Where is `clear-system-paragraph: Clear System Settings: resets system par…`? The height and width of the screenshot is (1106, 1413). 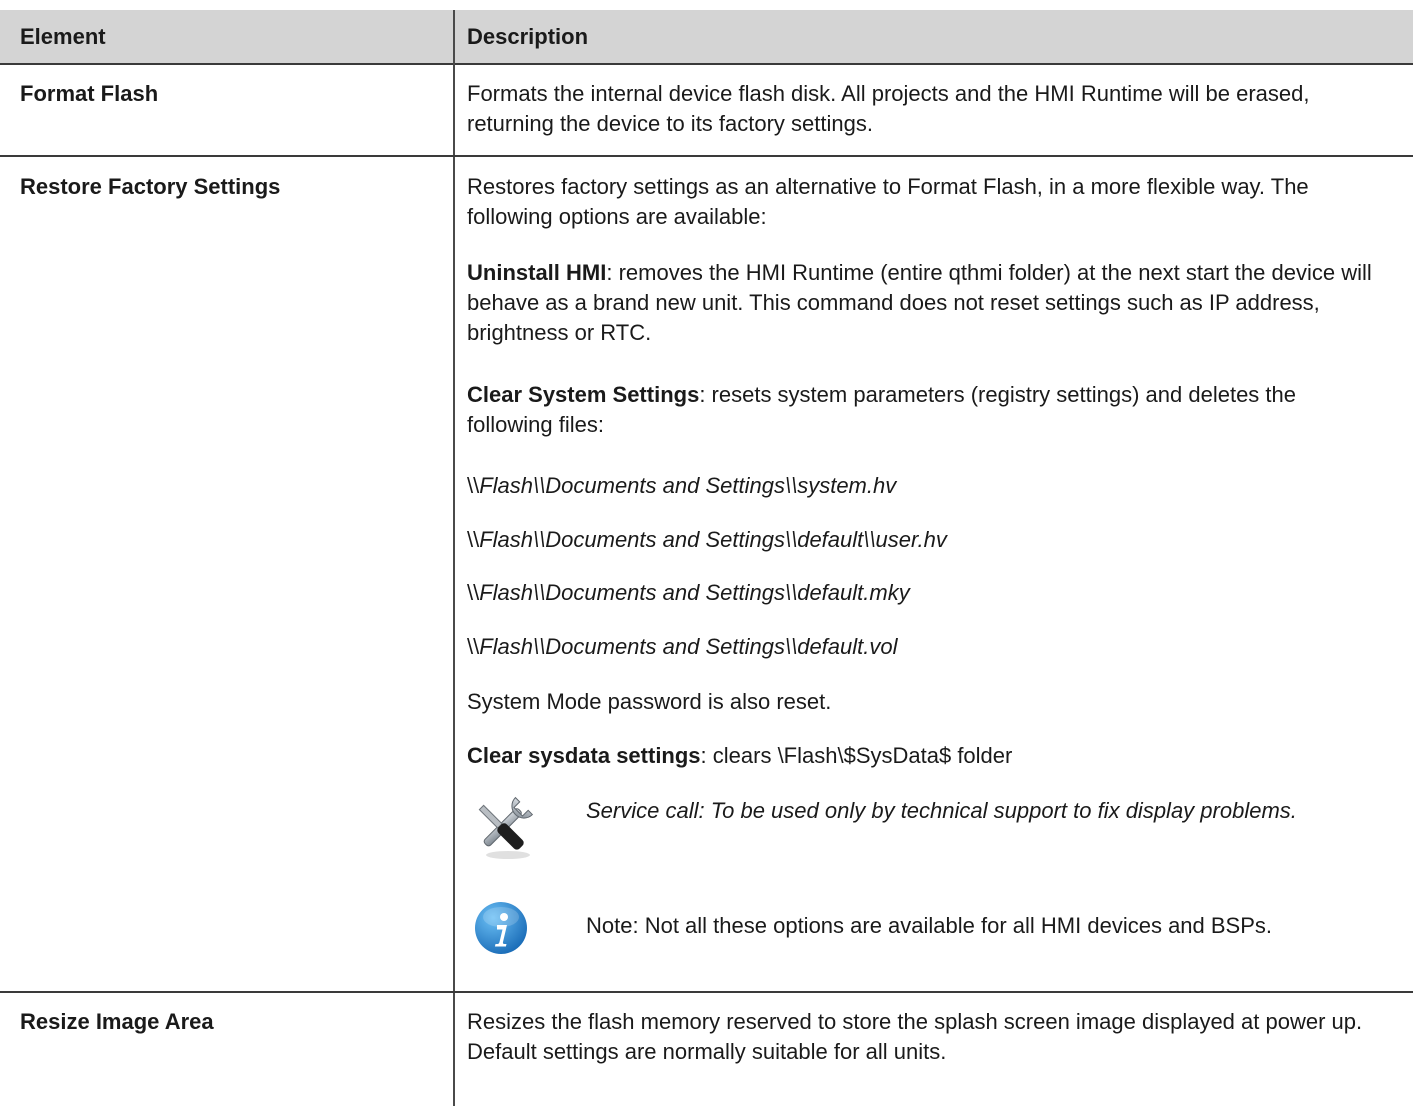
clear-system-paragraph: Clear System Settings: resets system par… is located at coordinates (922, 410).